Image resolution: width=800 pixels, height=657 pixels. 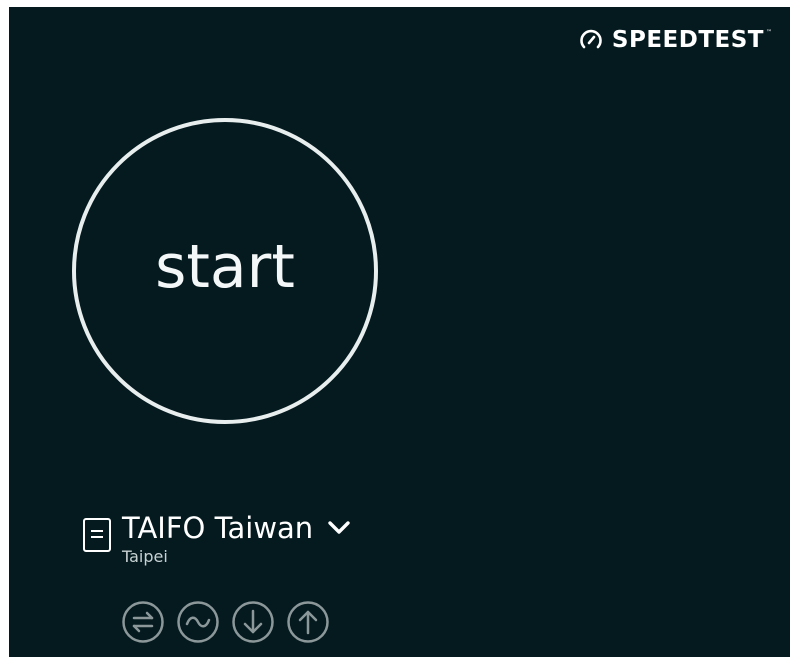 I want to click on upload-icon, so click(x=308, y=622).